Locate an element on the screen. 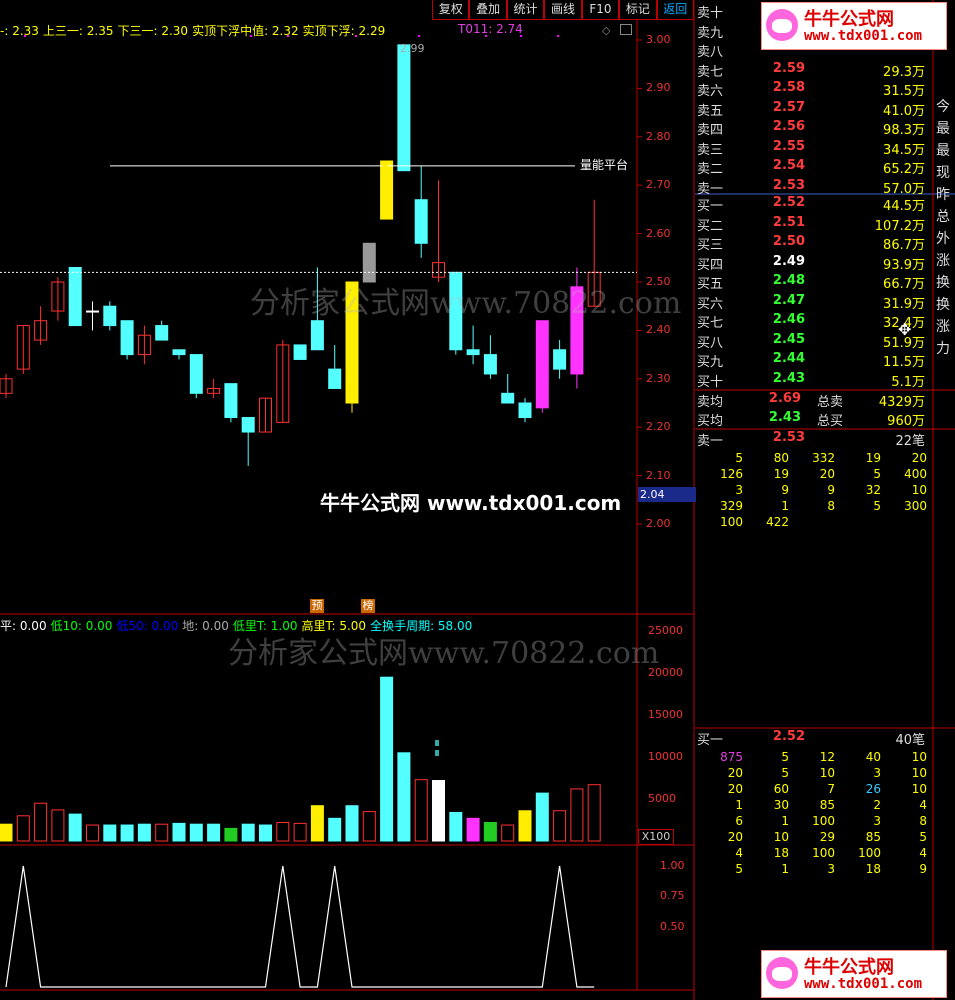 This screenshot has height=1000, width=955. toolbar-button: 统计 is located at coordinates (525, 10).